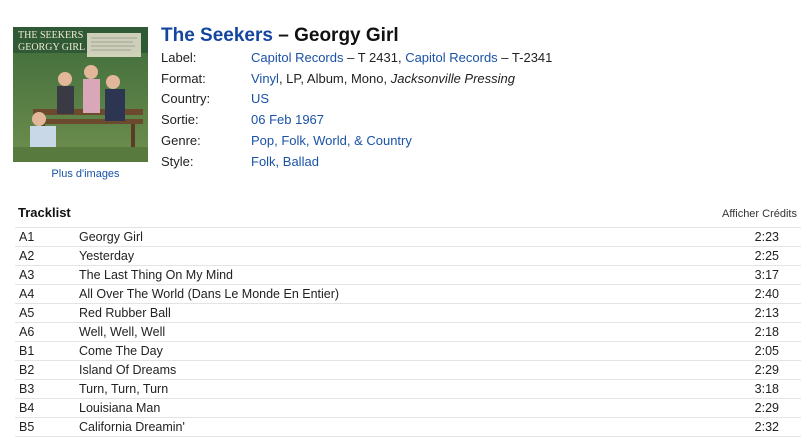  Describe the element at coordinates (766, 237) in the screenshot. I see `track-duration: 2:23` at that location.